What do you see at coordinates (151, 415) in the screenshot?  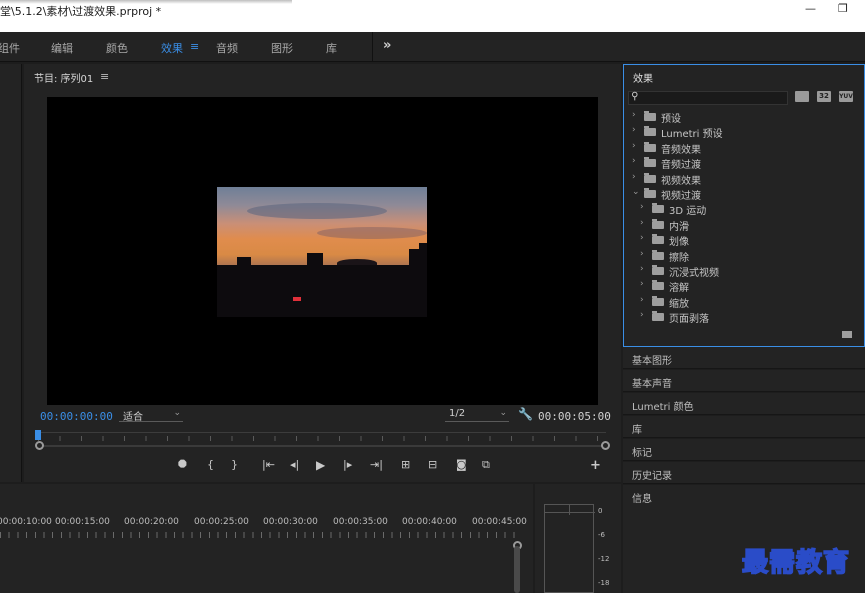 I see `fit-dropdown: 适合 ⌄` at bounding box center [151, 415].